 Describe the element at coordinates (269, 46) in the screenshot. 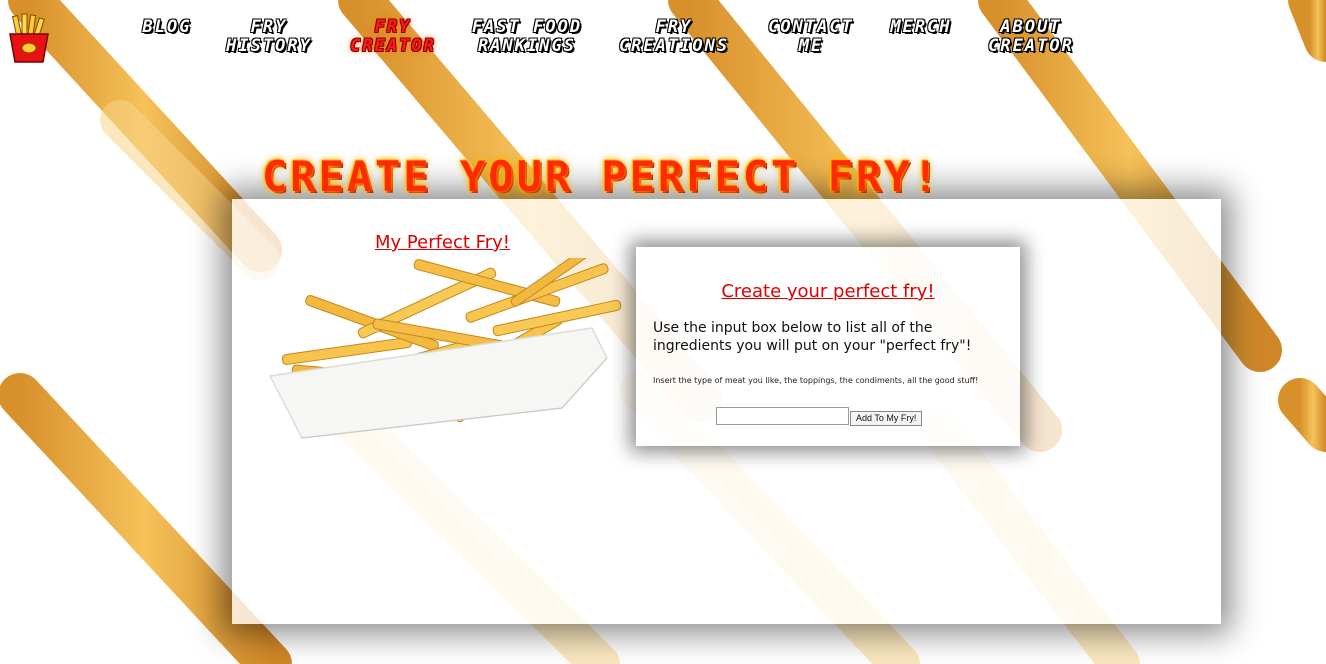

I see `nav-fry-history-line2: HISTORY` at that location.